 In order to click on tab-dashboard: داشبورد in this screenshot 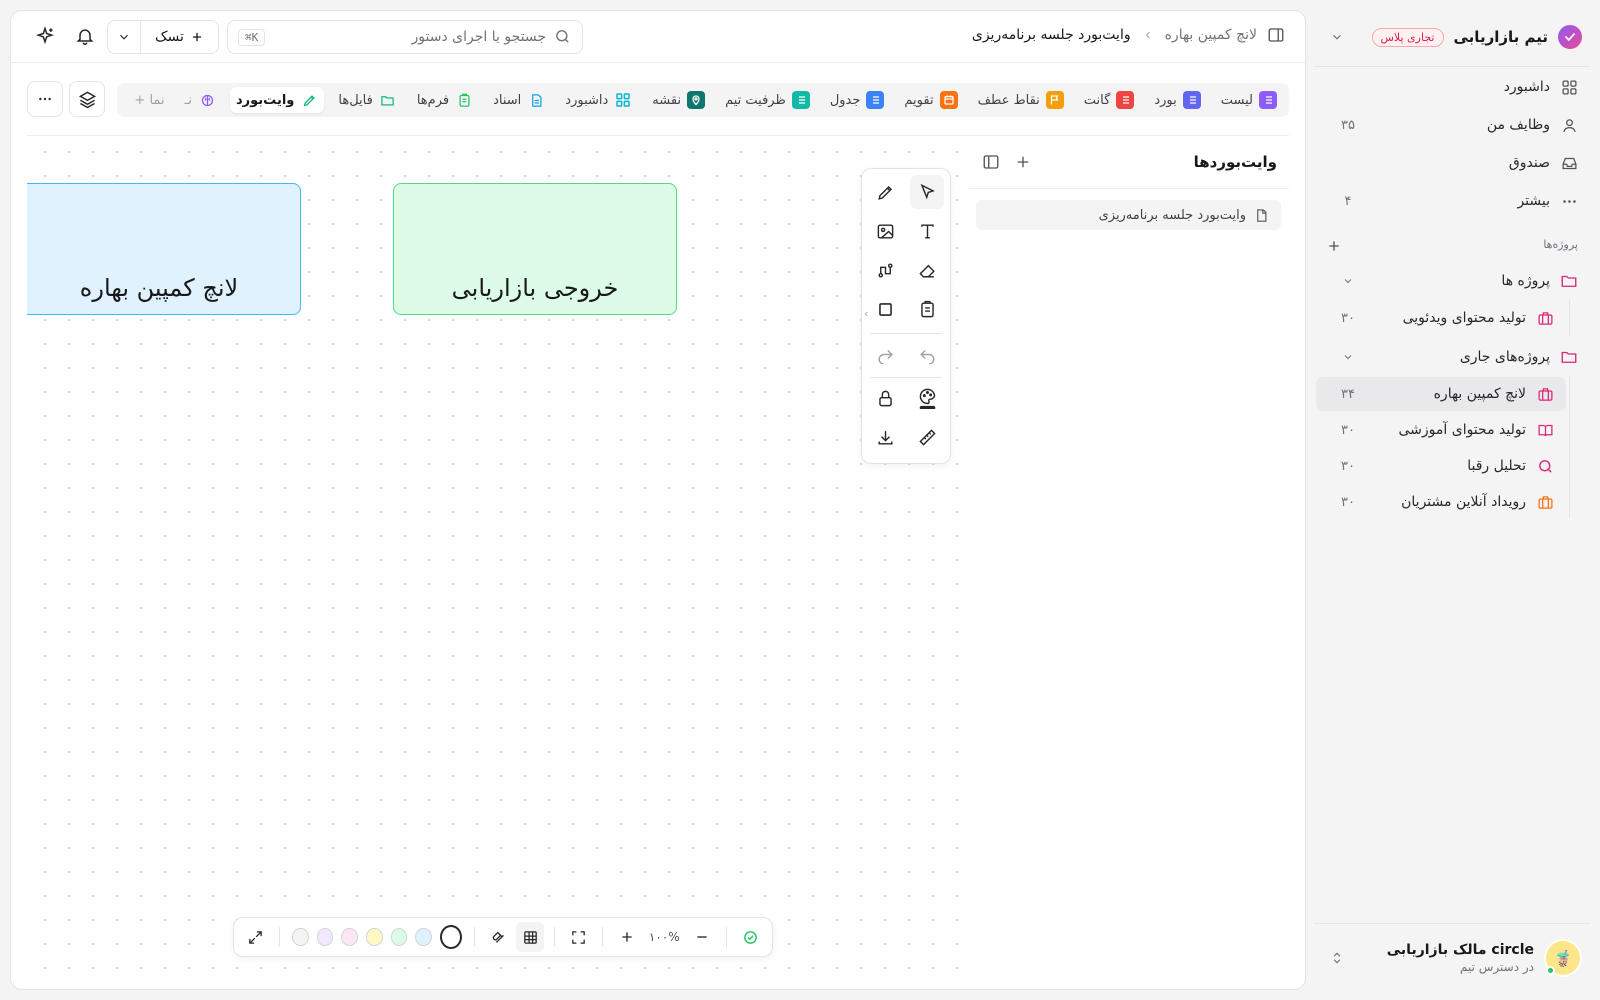, I will do `click(598, 100)`.